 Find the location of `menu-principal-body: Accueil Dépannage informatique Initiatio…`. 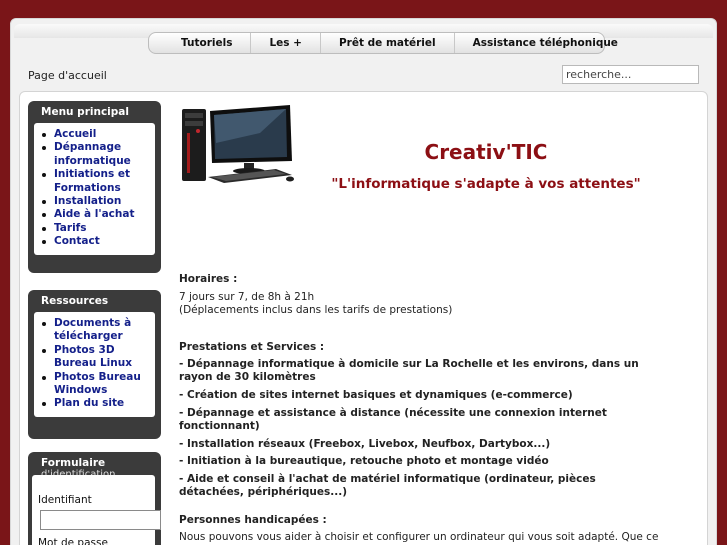

menu-principal-body: Accueil Dépannage informatique Initiatio… is located at coordinates (94, 189).